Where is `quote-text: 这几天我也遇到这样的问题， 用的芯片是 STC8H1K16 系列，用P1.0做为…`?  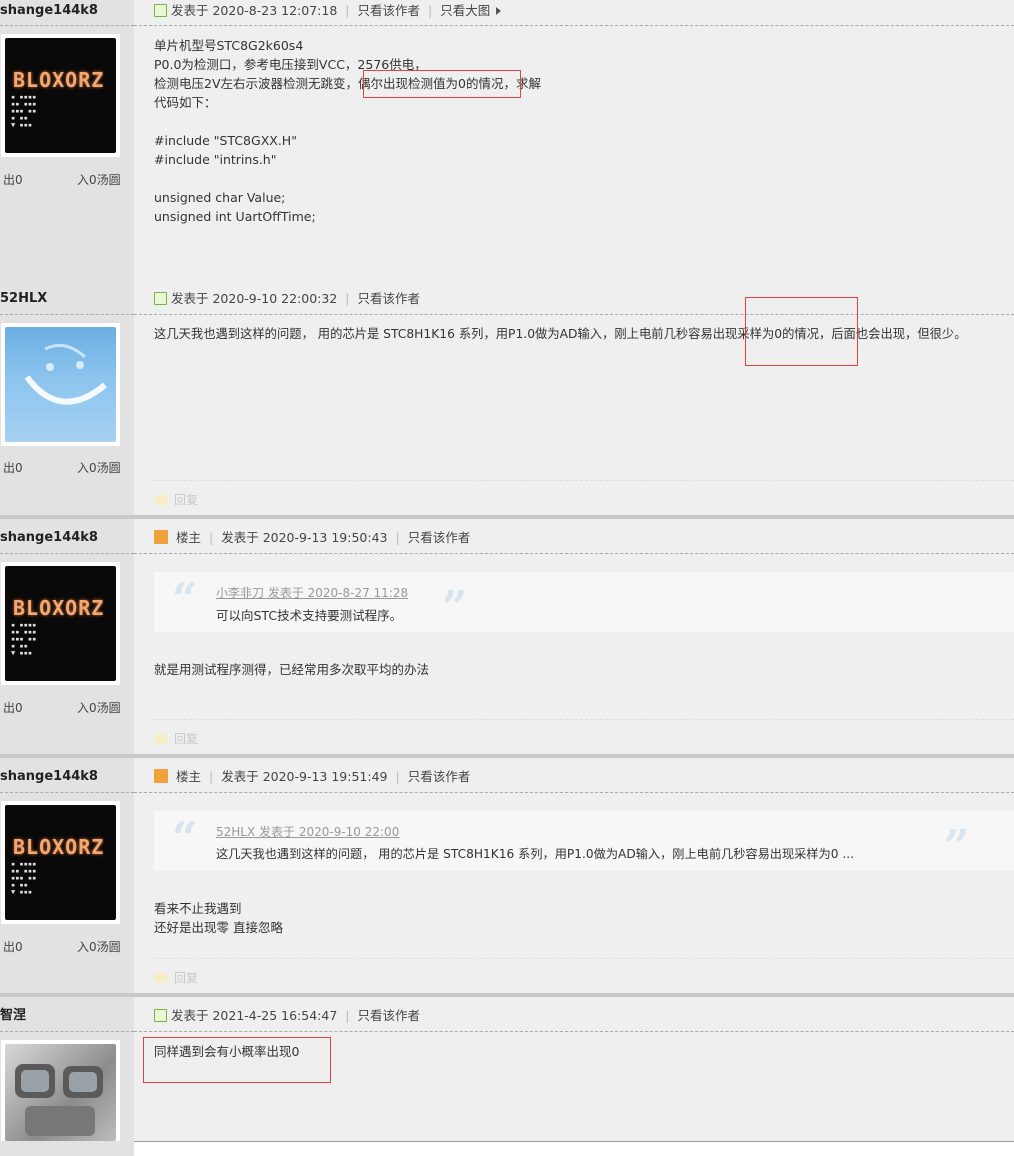
quote-text: 这几天我也遇到这样的问题， 用的芯片是 STC8H1K16 系列，用P1.0做为… is located at coordinates (535, 854).